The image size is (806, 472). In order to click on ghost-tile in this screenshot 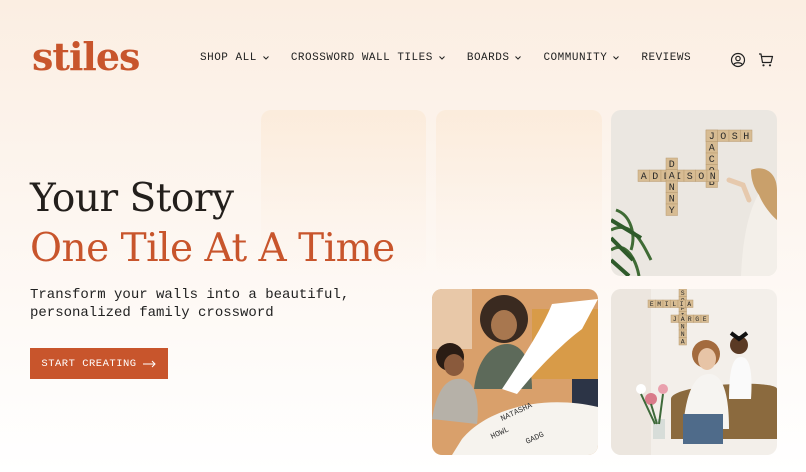, I will do `click(519, 192)`.